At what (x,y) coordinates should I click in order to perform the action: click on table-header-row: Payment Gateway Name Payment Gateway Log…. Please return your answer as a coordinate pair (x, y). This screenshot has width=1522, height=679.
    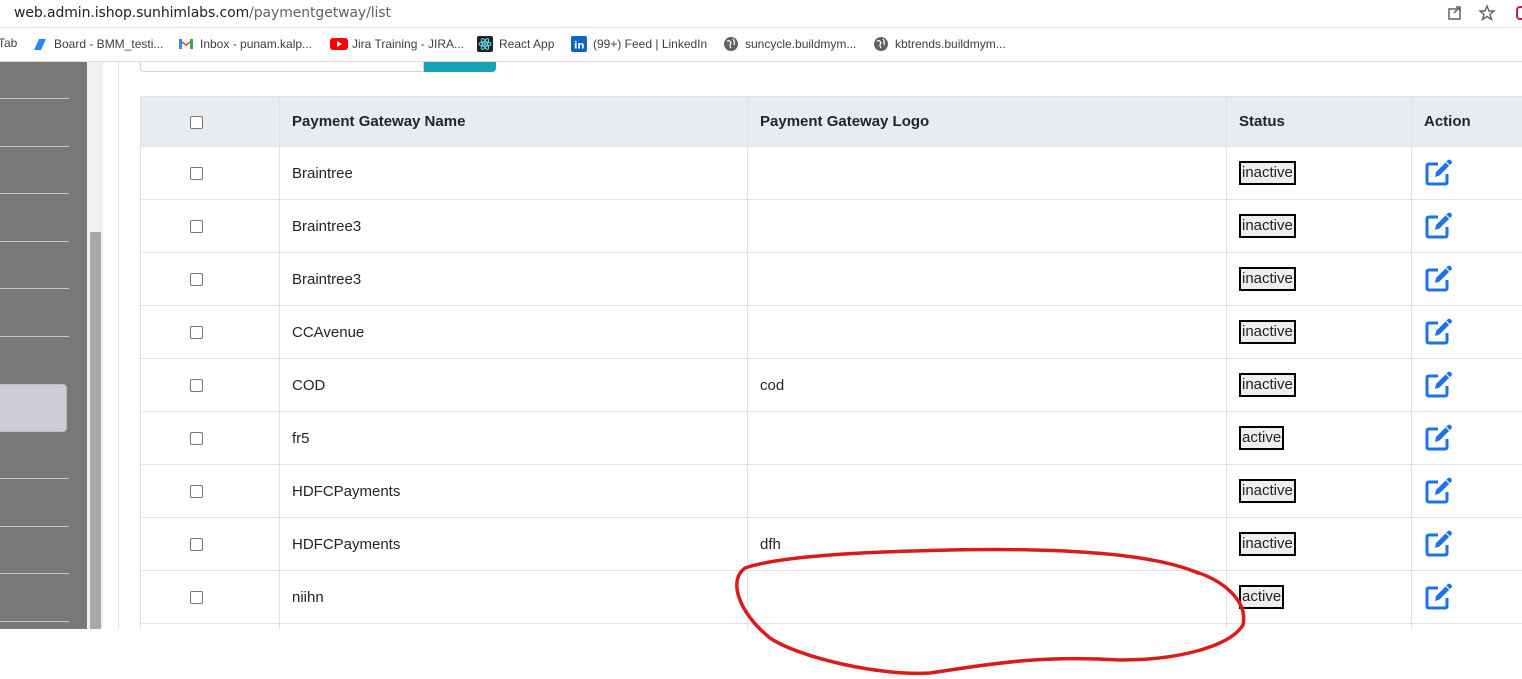
    Looking at the image, I should click on (831, 121).